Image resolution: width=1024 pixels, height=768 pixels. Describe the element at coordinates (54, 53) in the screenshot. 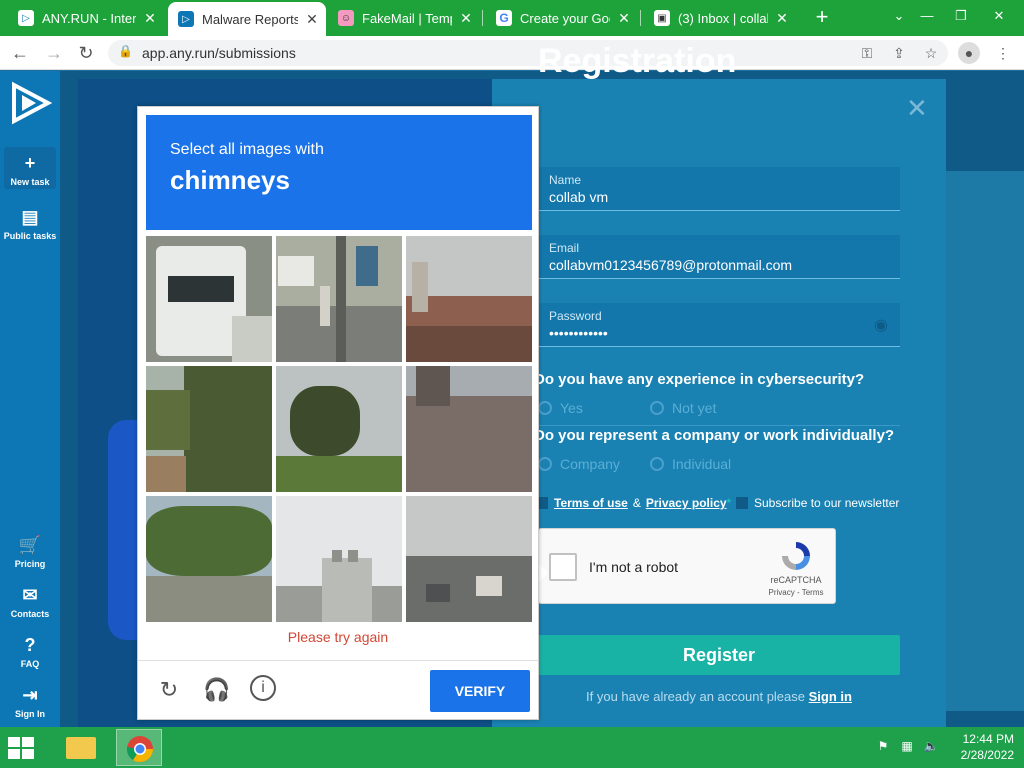

I see `forward-arrow-icon: →` at that location.